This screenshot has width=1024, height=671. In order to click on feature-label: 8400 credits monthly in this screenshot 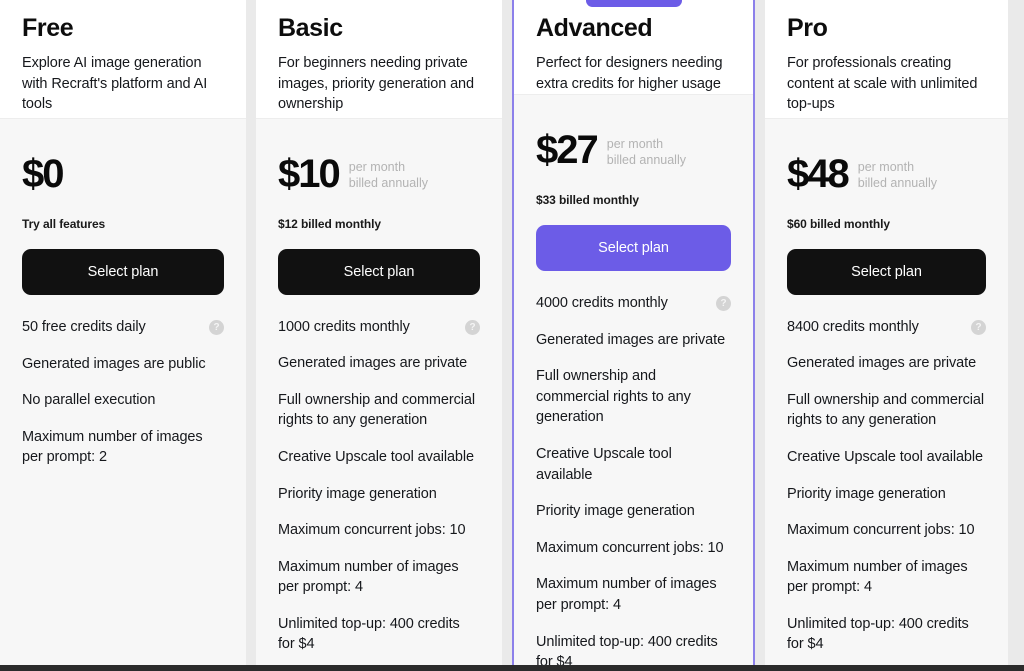, I will do `click(853, 326)`.